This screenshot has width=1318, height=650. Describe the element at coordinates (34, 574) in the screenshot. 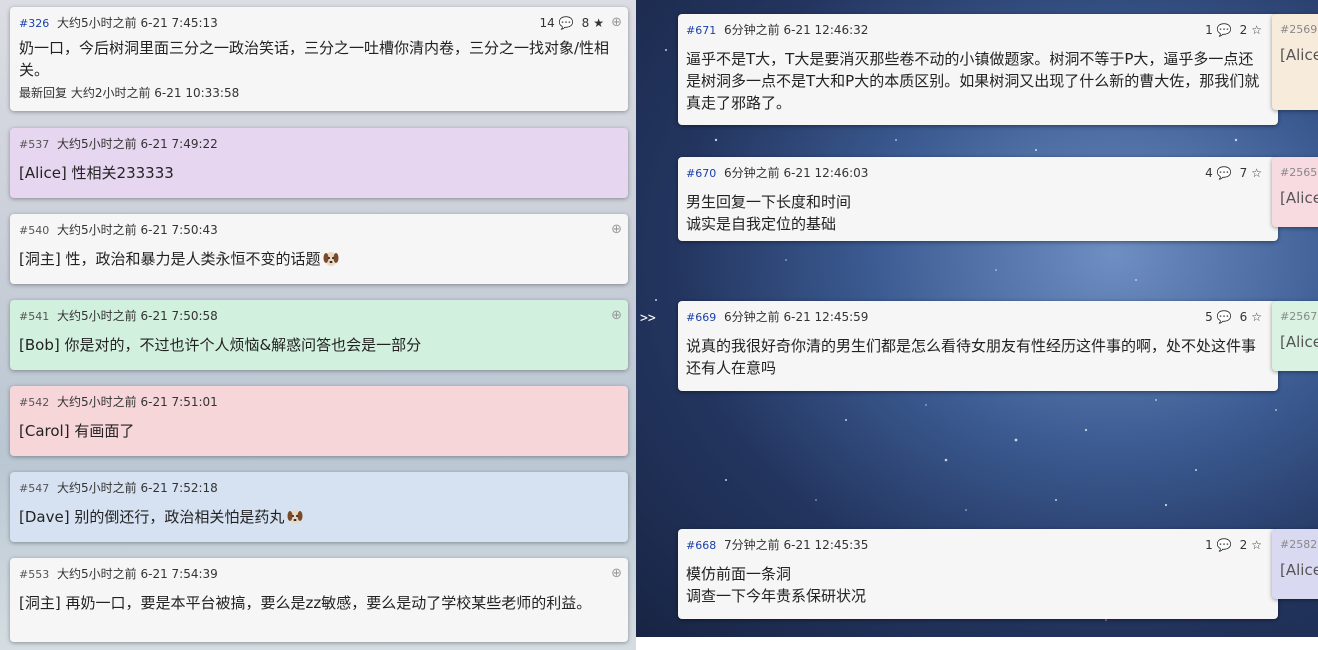

I see `reply-id: #553` at that location.